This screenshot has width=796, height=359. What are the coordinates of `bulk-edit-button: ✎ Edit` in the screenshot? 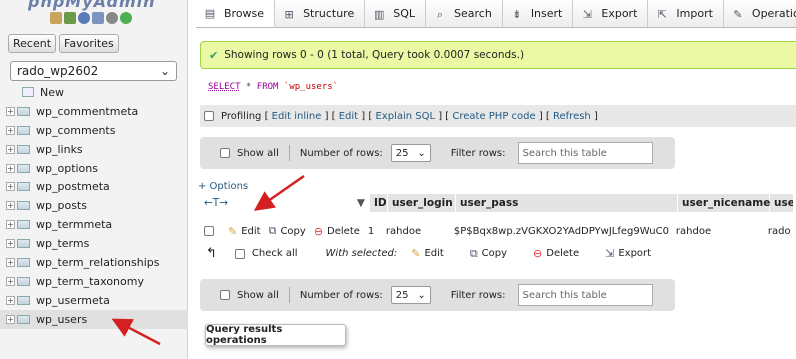 It's located at (427, 253).